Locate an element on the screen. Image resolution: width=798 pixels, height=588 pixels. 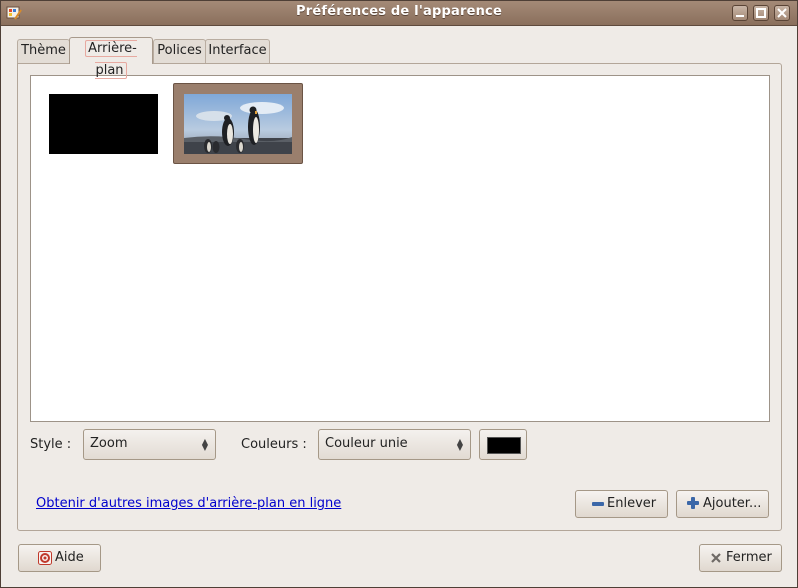
minus-icon is located at coordinates (598, 504).